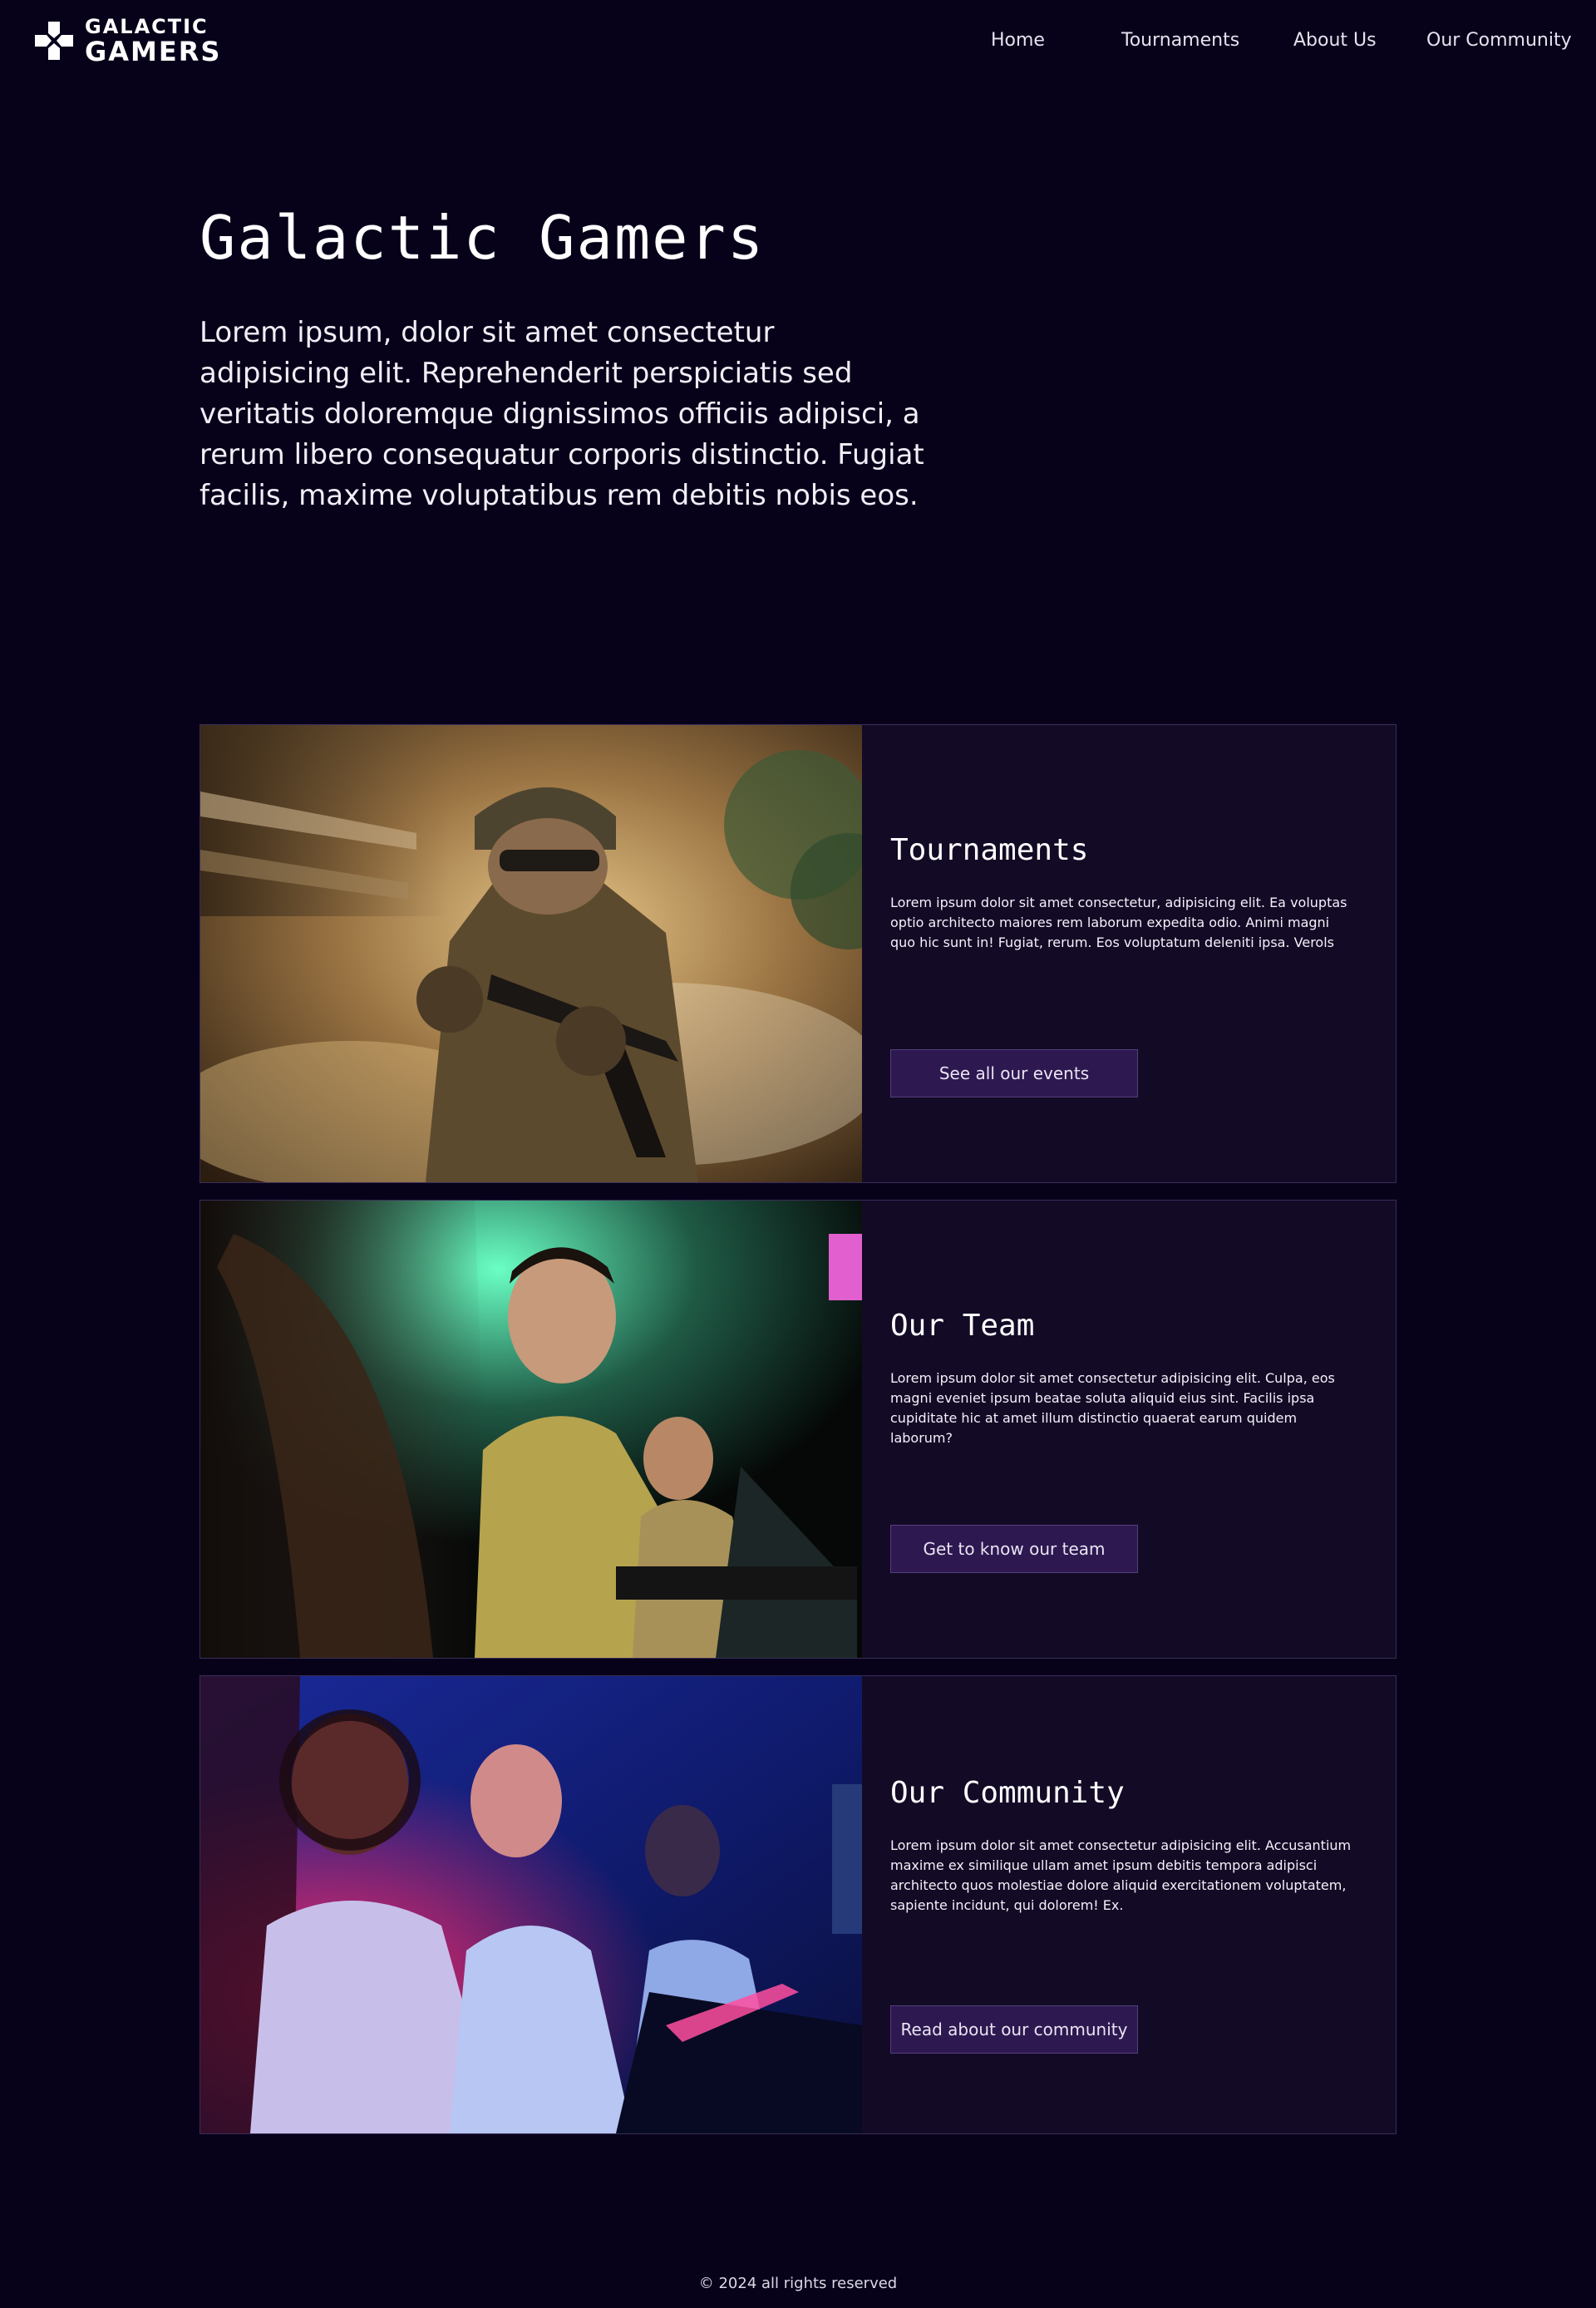  Describe the element at coordinates (1008, 1793) in the screenshot. I see `our-community-title: Our Community` at that location.